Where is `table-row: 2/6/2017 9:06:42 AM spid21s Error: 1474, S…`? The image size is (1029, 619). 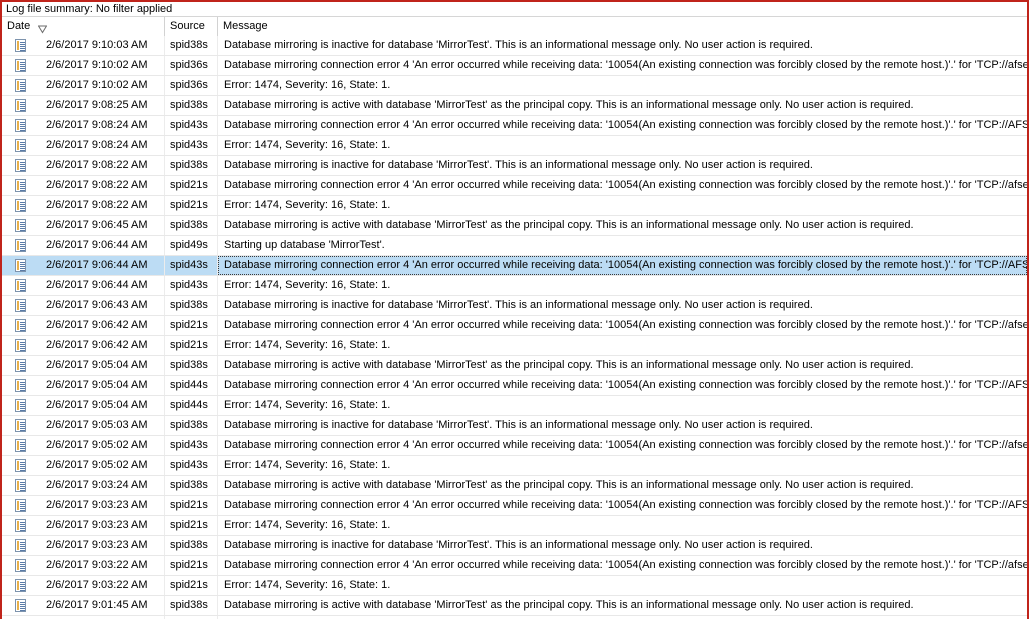
table-row: 2/6/2017 9:06:42 AM spid21s Error: 1474, S… is located at coordinates (514, 346).